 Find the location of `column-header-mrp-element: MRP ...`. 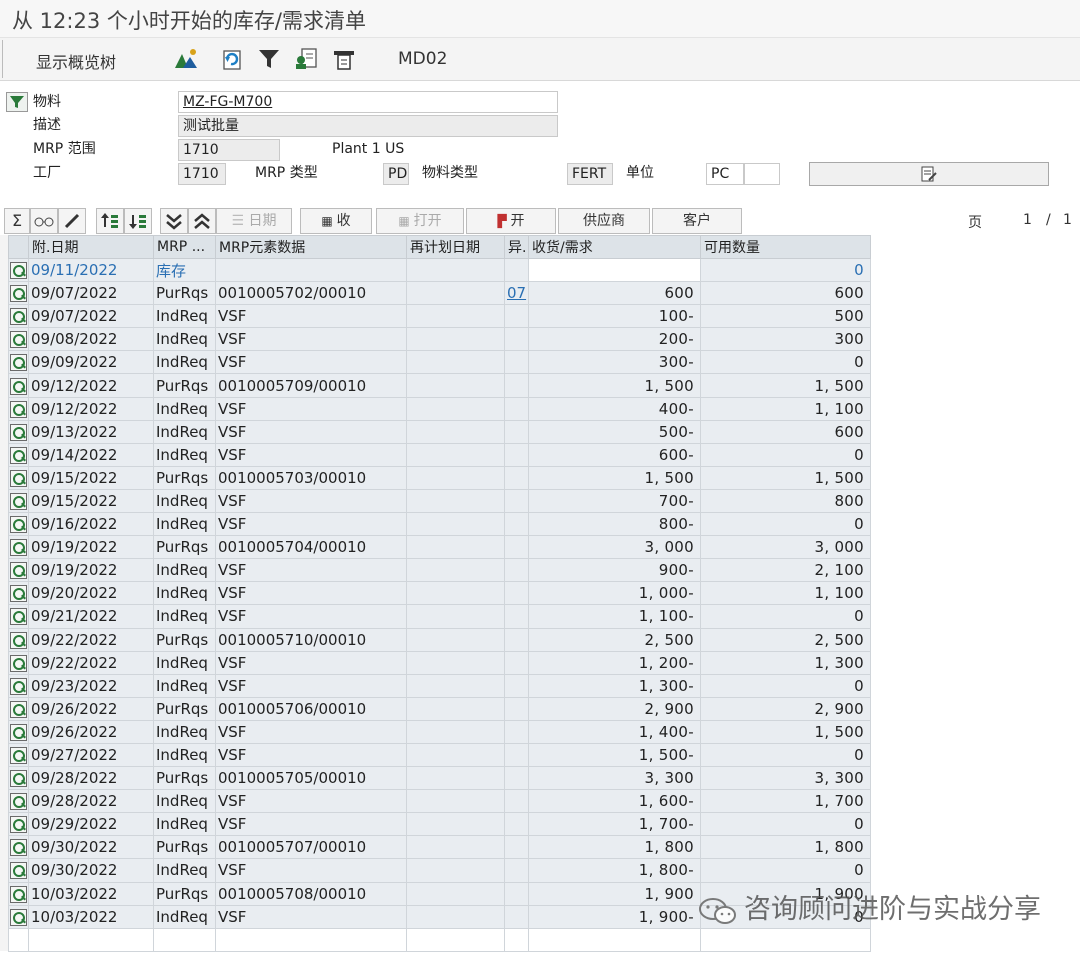

column-header-mrp-element: MRP ... is located at coordinates (184, 247).